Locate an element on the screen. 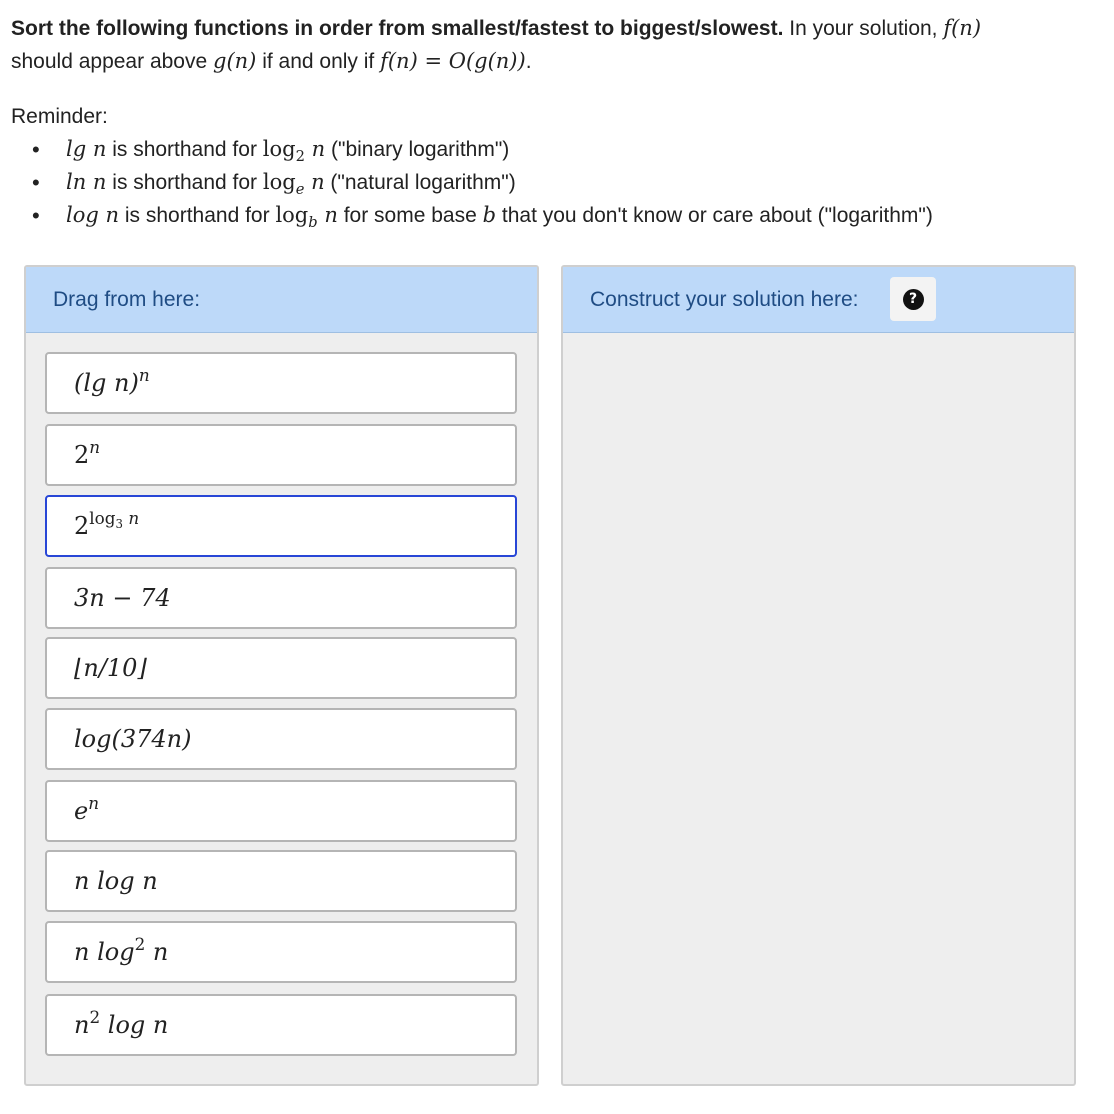  prompt-relation: f(n) = O(g(n)) is located at coordinates (453, 61).